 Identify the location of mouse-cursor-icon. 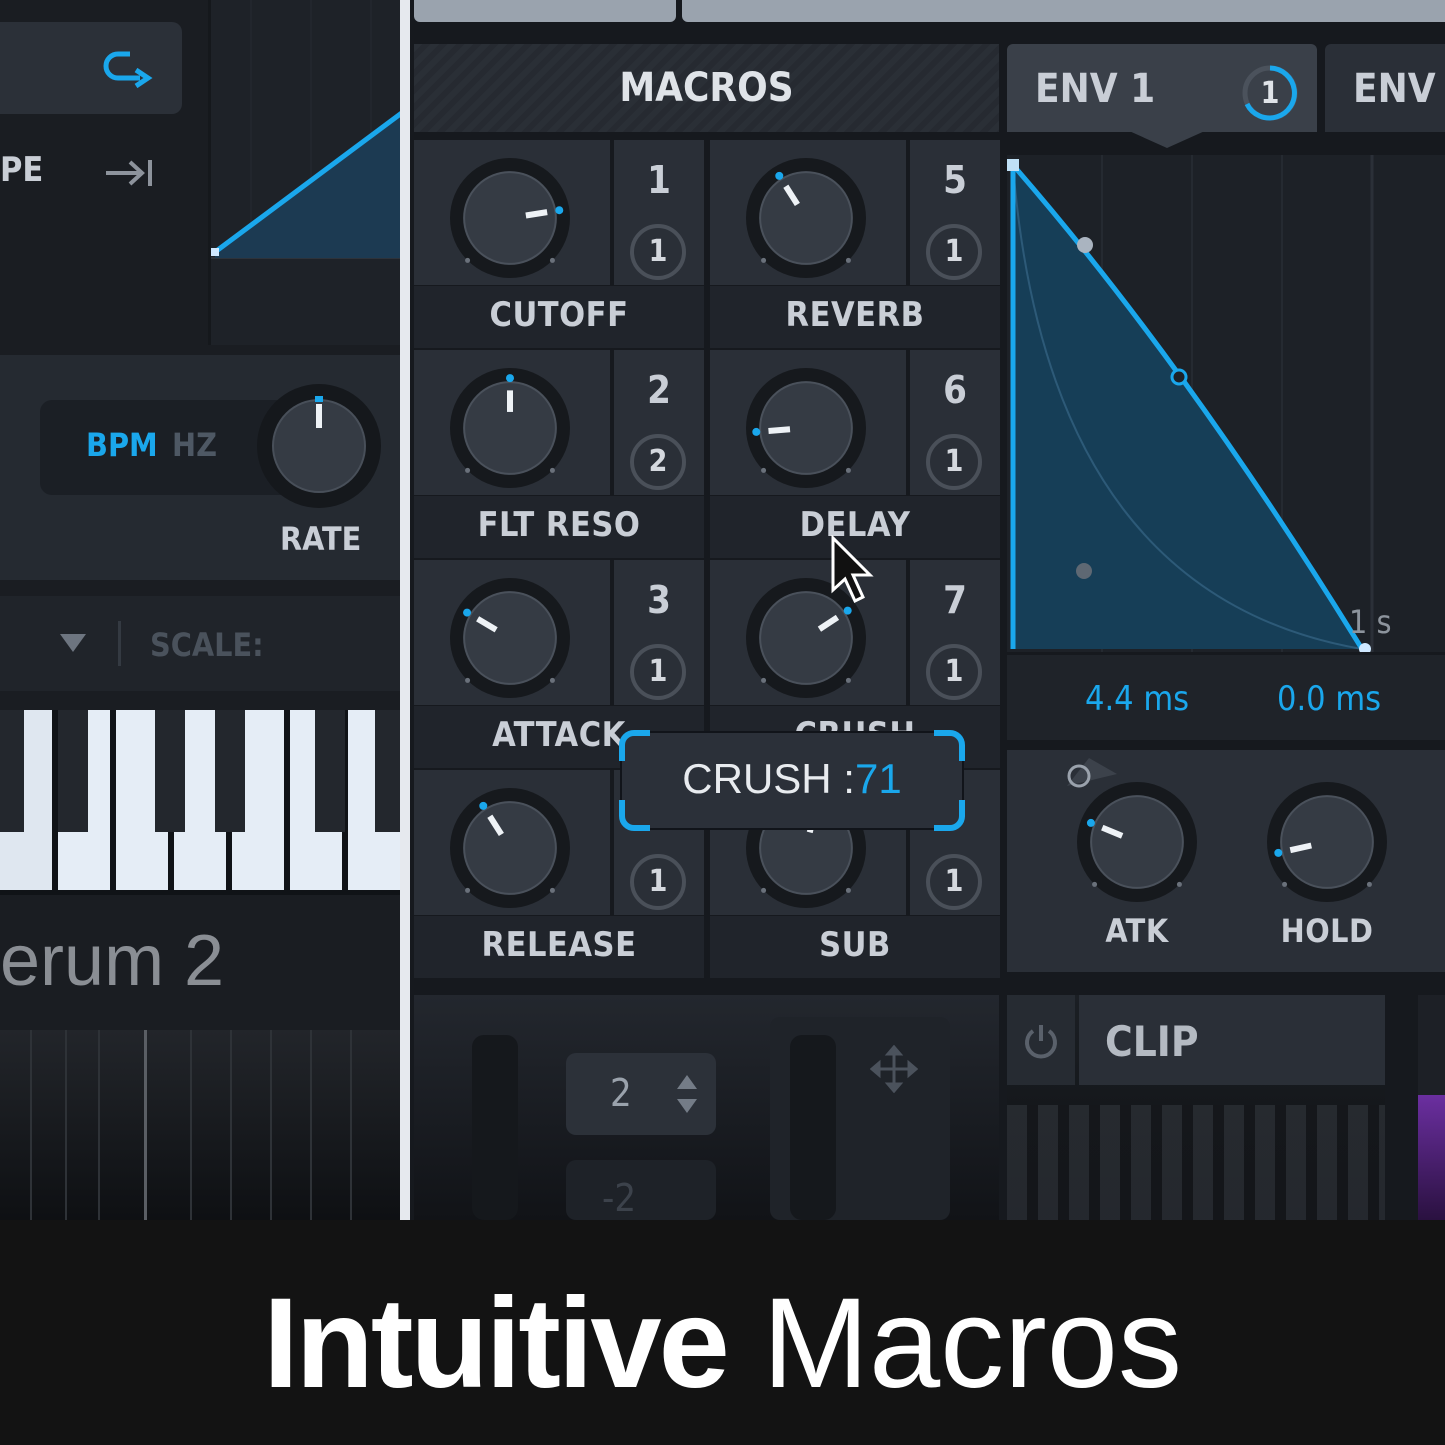
(852, 569).